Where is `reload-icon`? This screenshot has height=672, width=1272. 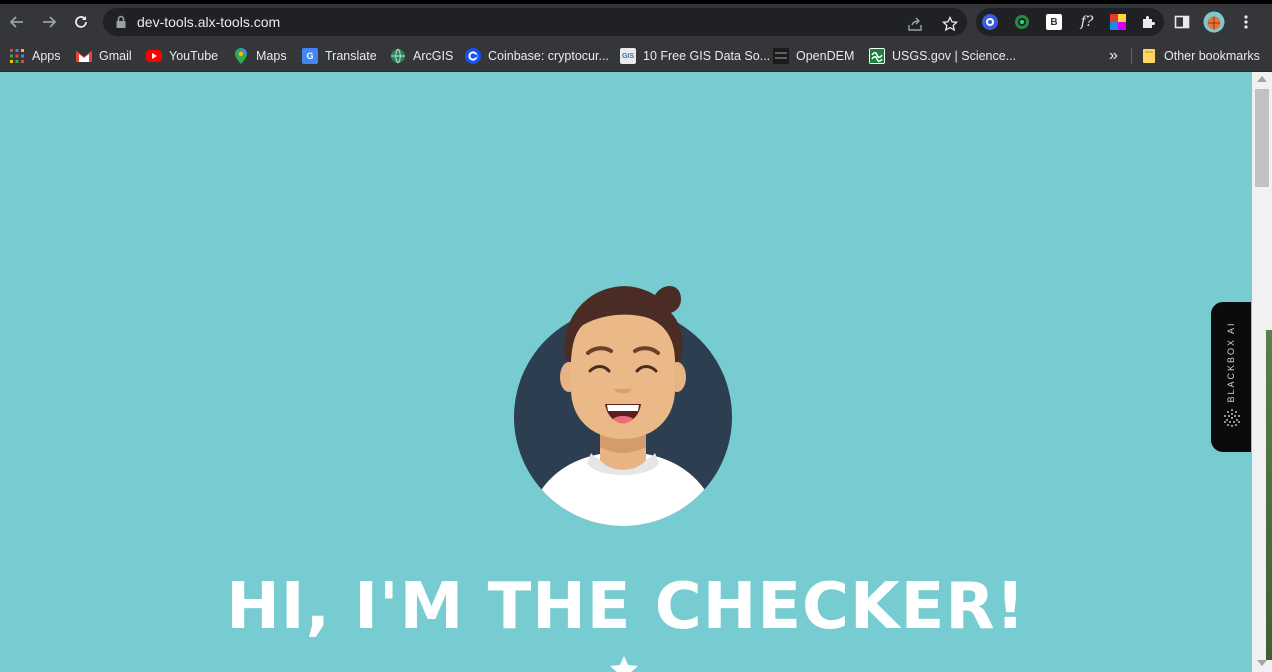
reload-icon is located at coordinates (81, 22).